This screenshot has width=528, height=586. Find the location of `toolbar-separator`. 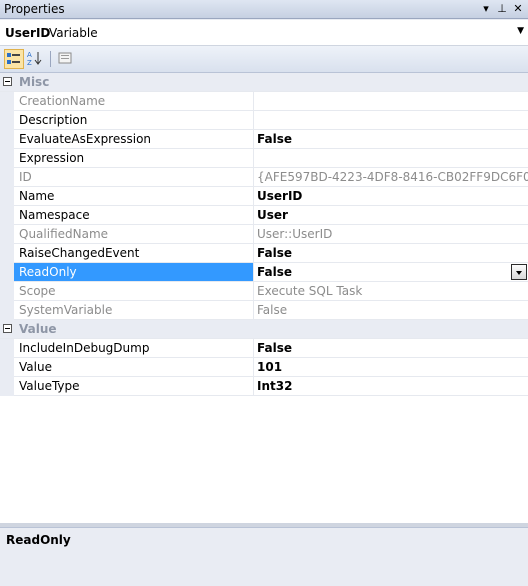

toolbar-separator is located at coordinates (50, 59).